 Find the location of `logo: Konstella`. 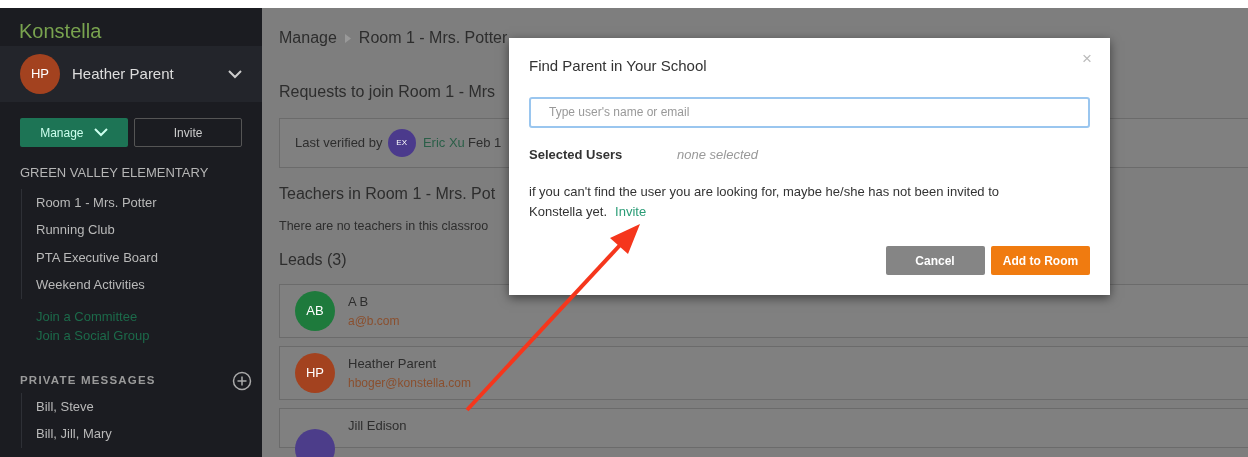

logo: Konstella is located at coordinates (60, 31).